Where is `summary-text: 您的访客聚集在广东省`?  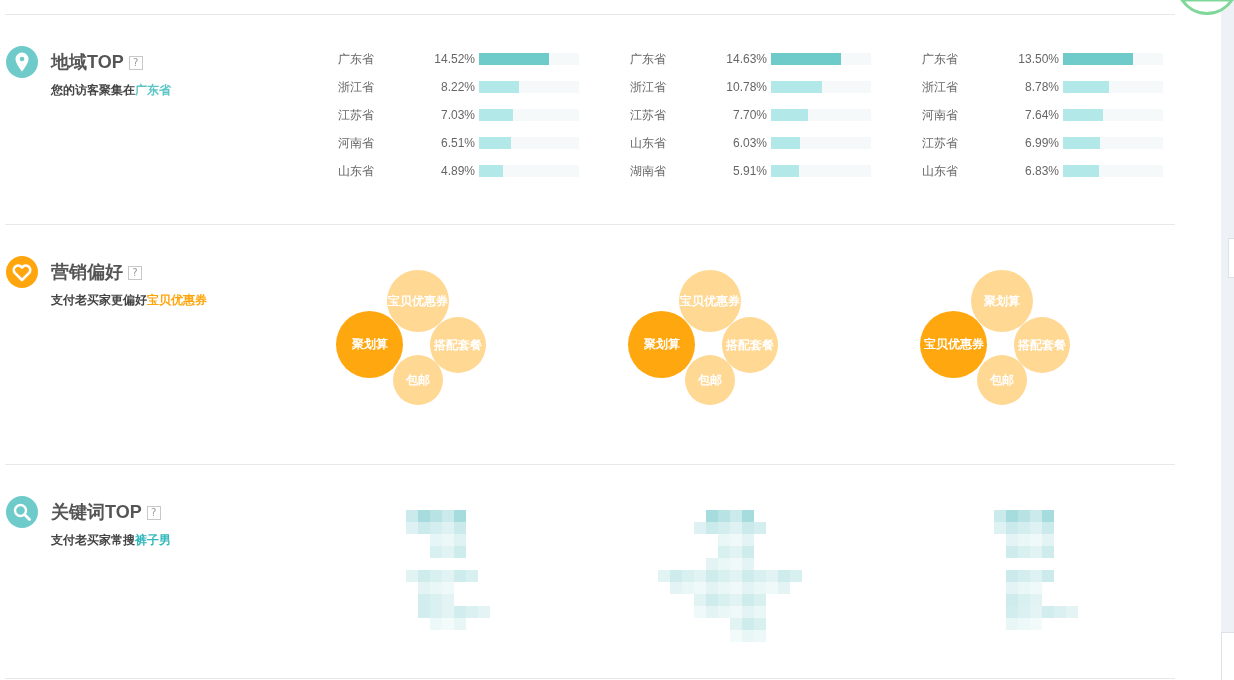
summary-text: 您的访客聚集在广东省 is located at coordinates (111, 90).